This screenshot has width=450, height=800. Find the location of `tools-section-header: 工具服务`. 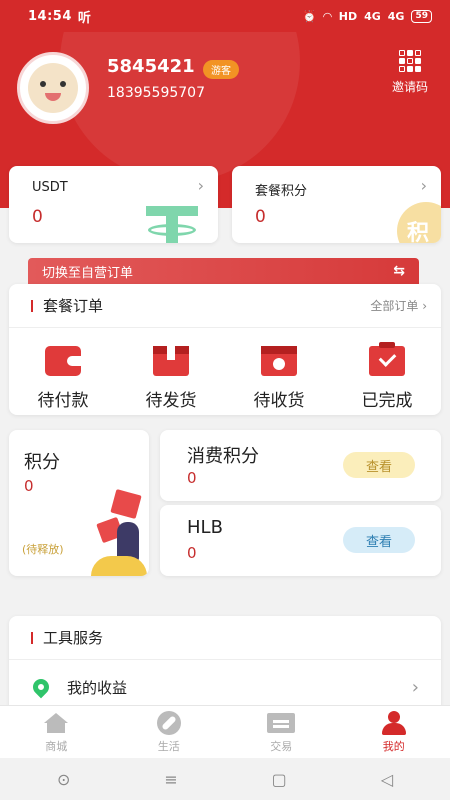

tools-section-header: 工具服务 is located at coordinates (225, 638).